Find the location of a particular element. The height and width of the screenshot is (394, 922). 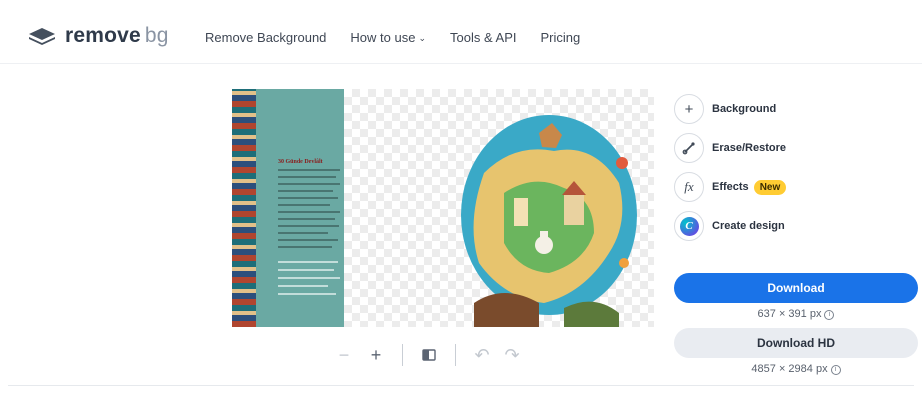

world-globe-illustration is located at coordinates (549, 221).